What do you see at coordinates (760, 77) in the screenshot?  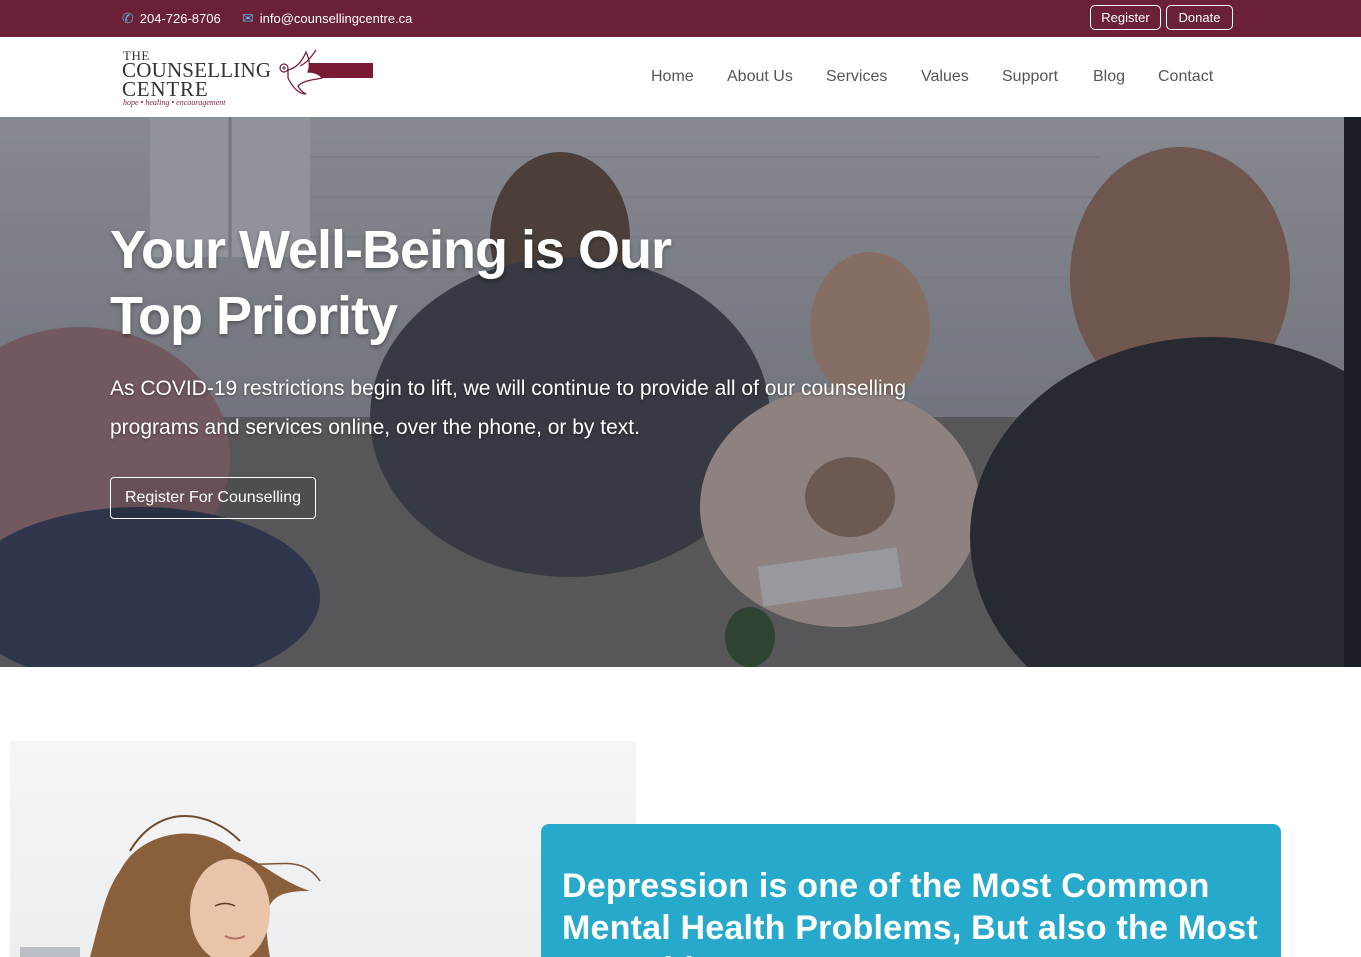 I see `nav-about-us: About Us` at bounding box center [760, 77].